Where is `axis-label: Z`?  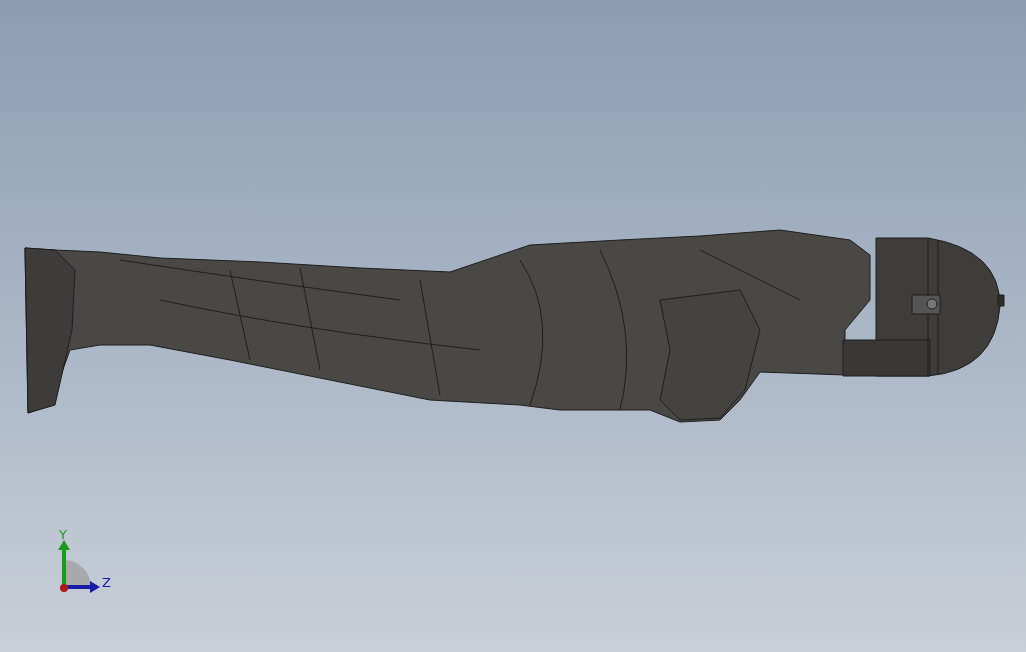
axis-label: Z is located at coordinates (106, 582).